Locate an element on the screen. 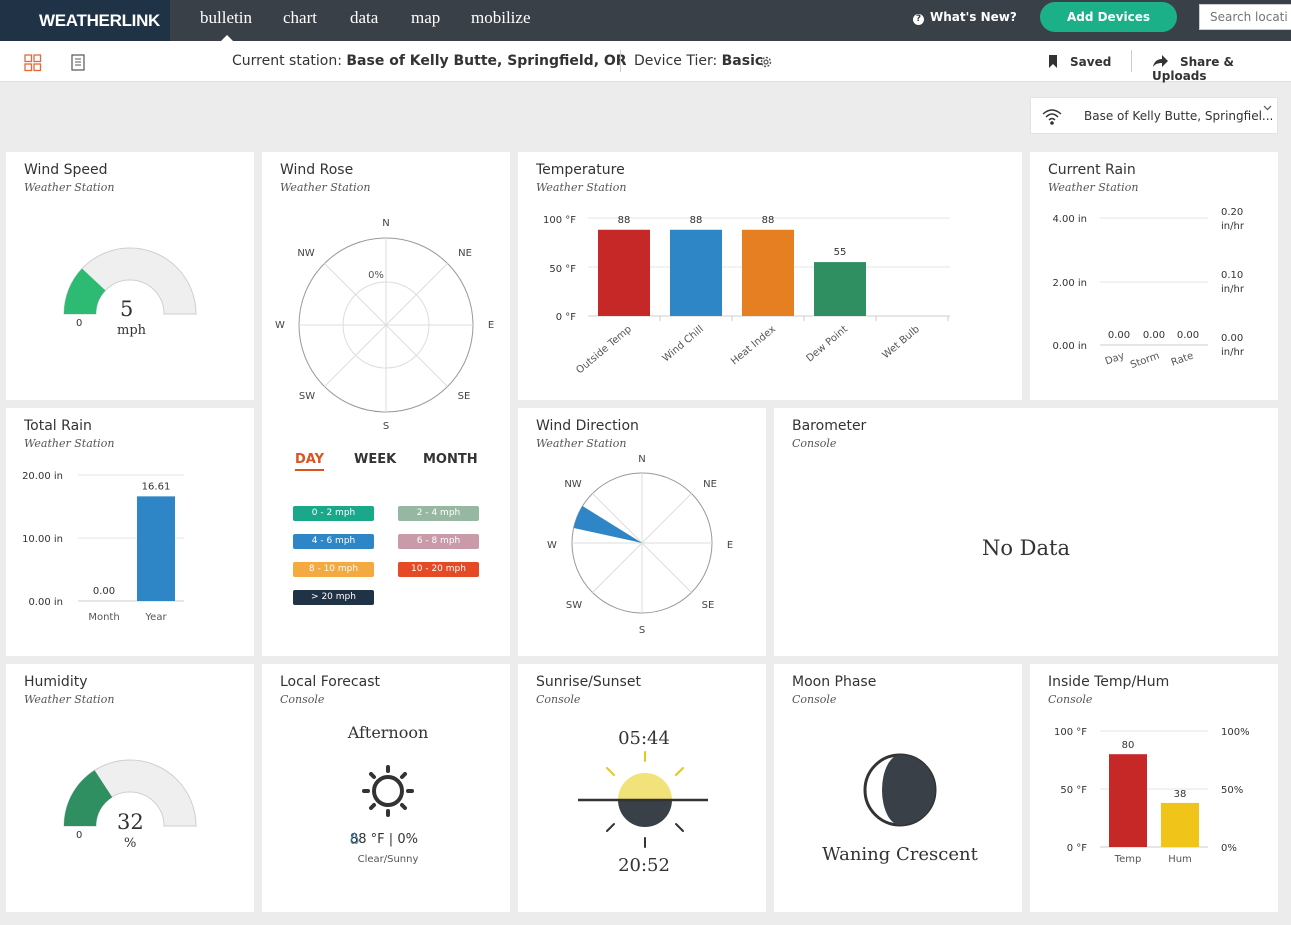 The height and width of the screenshot is (925, 1291). wind-speed-gauge is located at coordinates (130, 281).